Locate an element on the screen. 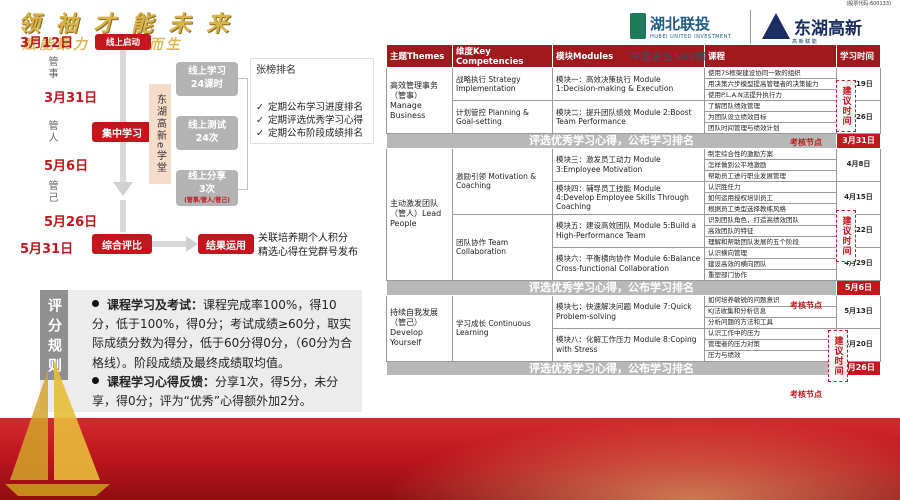 This screenshot has height=500, width=900. course-cell: 根据员工类型选择教练风格 is located at coordinates (770, 208).